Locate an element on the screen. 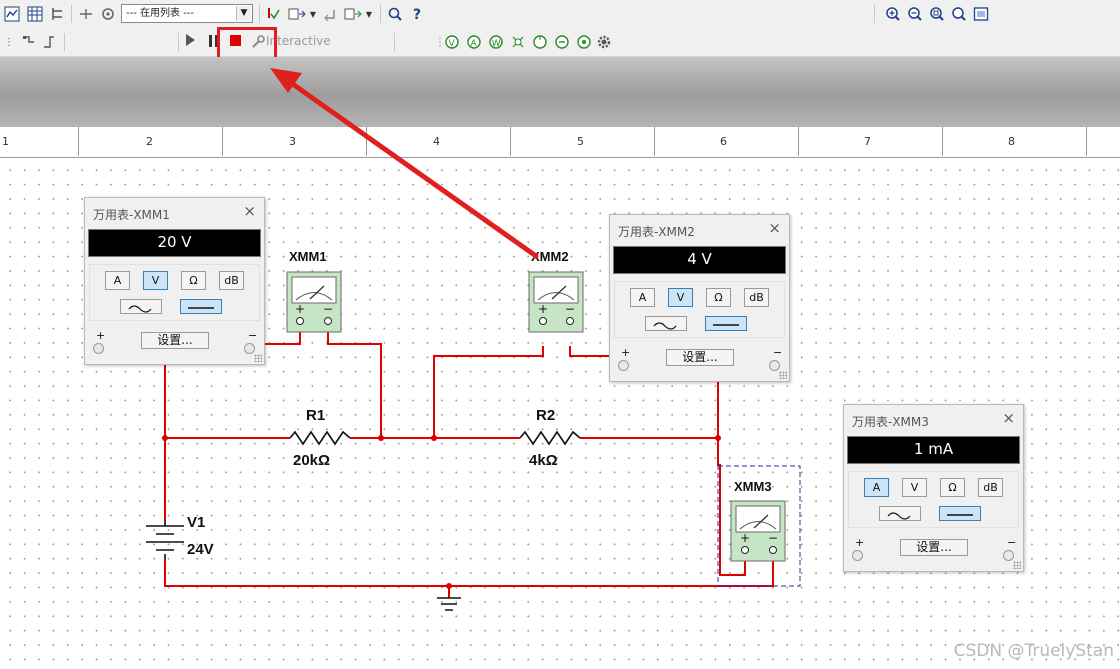 This screenshot has width=1120, height=669. window-title: 万用表-XMM1 is located at coordinates (131, 215).